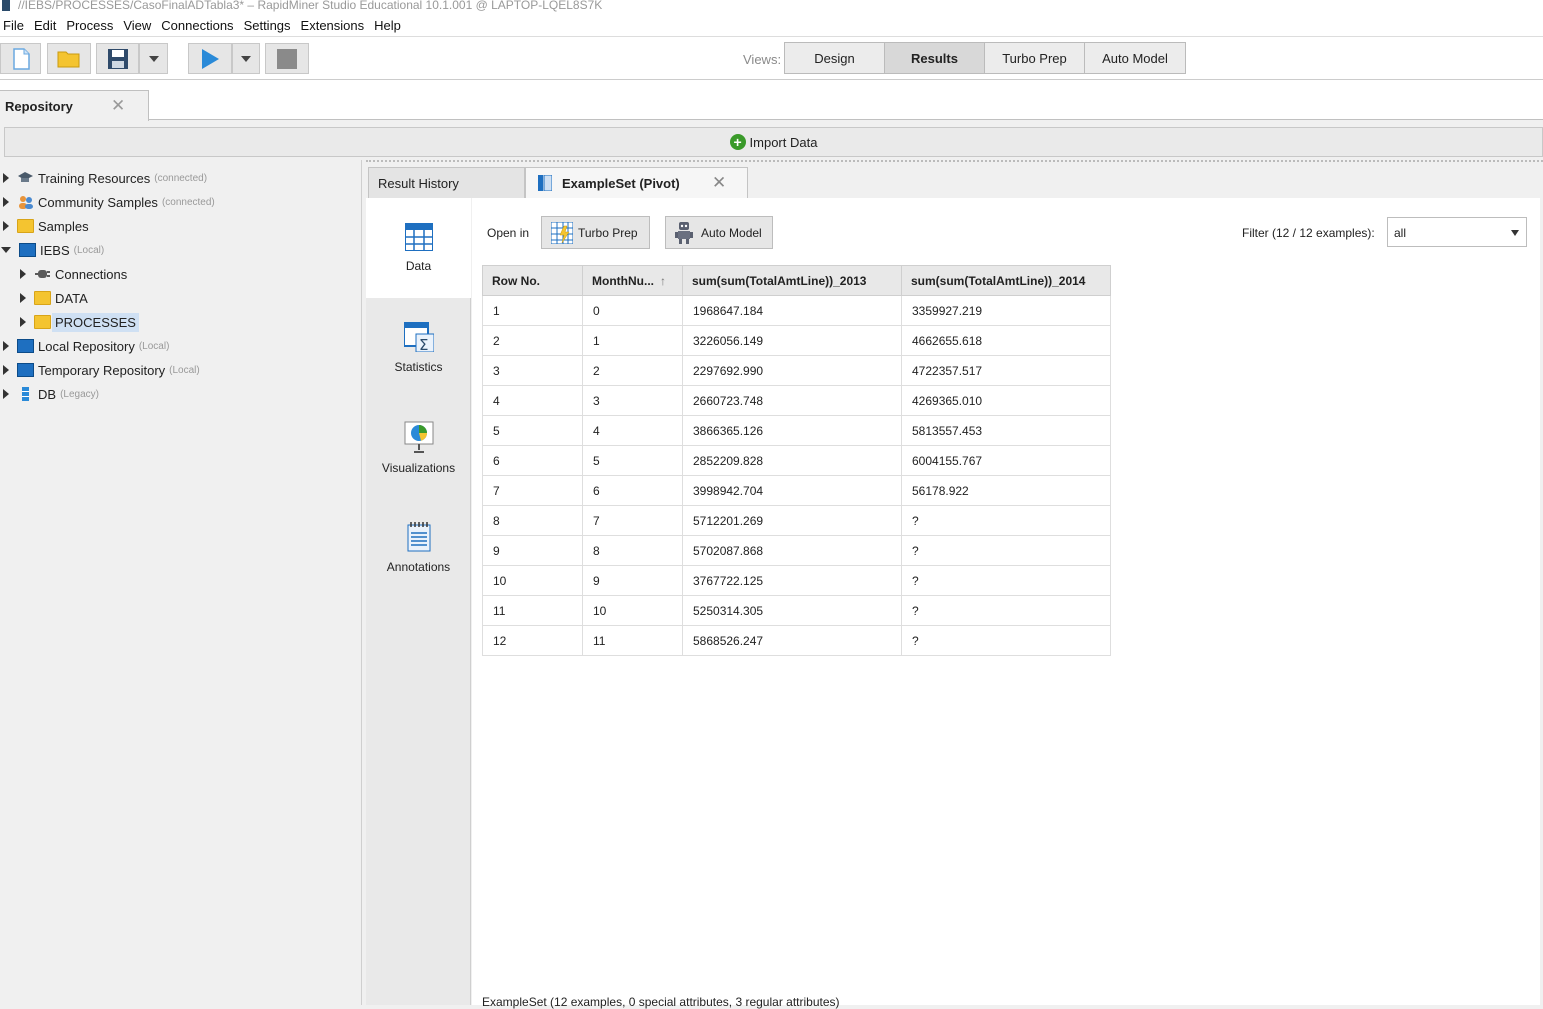 This screenshot has width=1543, height=1009. Describe the element at coordinates (418, 367) in the screenshot. I see `nav-label: Statistics` at that location.